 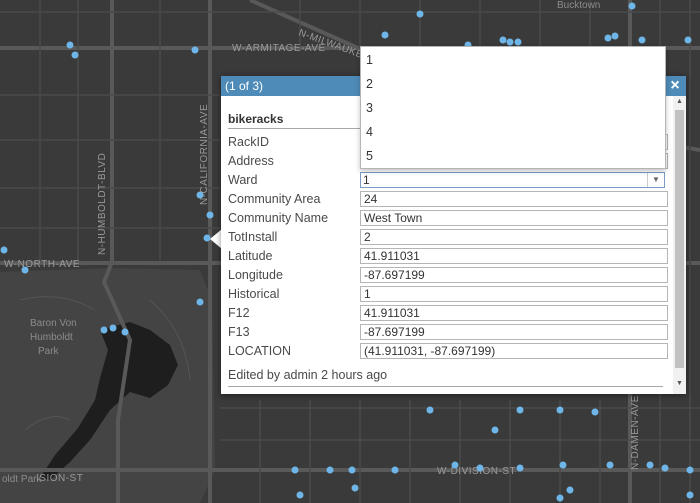 What do you see at coordinates (254, 294) in the screenshot?
I see `field-label-historical: Historical` at bounding box center [254, 294].